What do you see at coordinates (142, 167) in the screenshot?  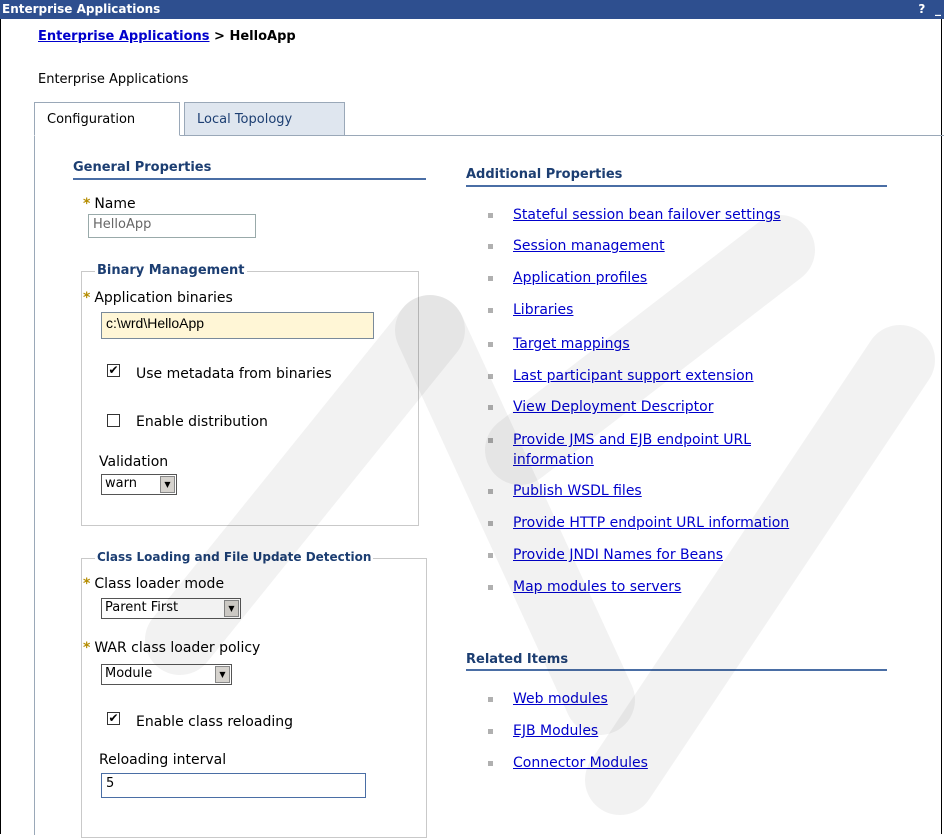 I see `general-properties-heading: General Properties` at bounding box center [142, 167].